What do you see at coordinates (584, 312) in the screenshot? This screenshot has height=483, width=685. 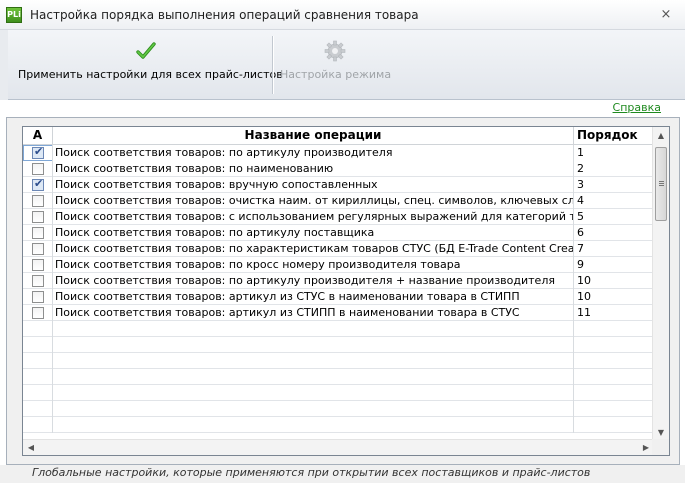 I see `order-cell: 11` at bounding box center [584, 312].